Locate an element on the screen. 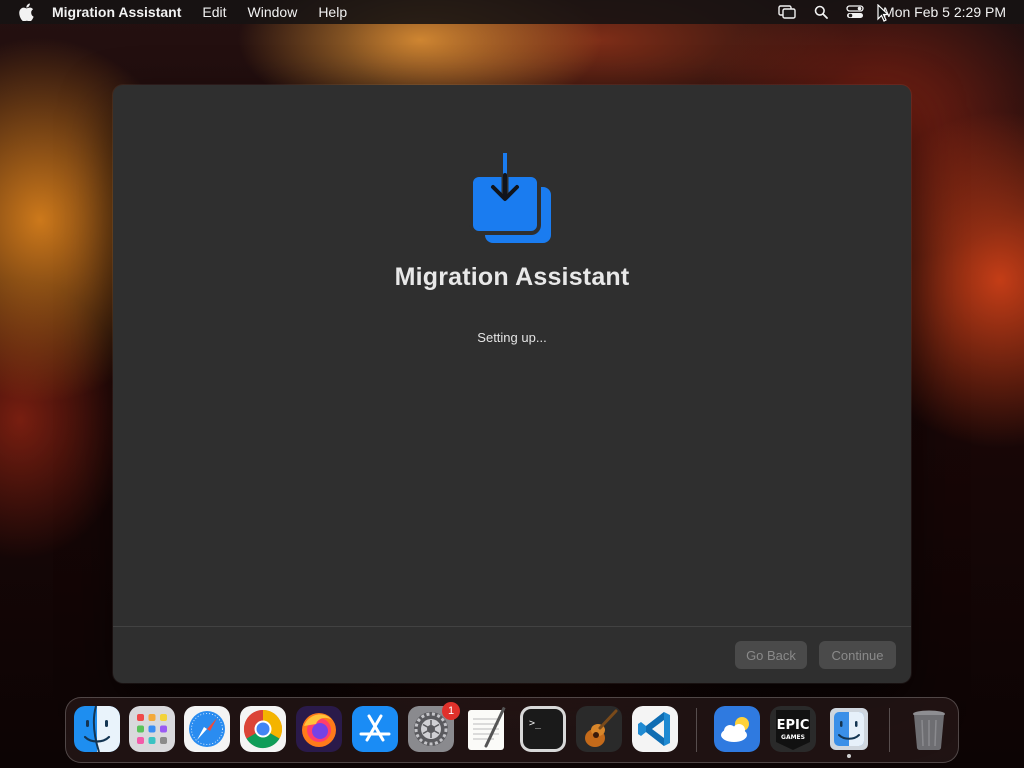  garageband-icon is located at coordinates (599, 729).